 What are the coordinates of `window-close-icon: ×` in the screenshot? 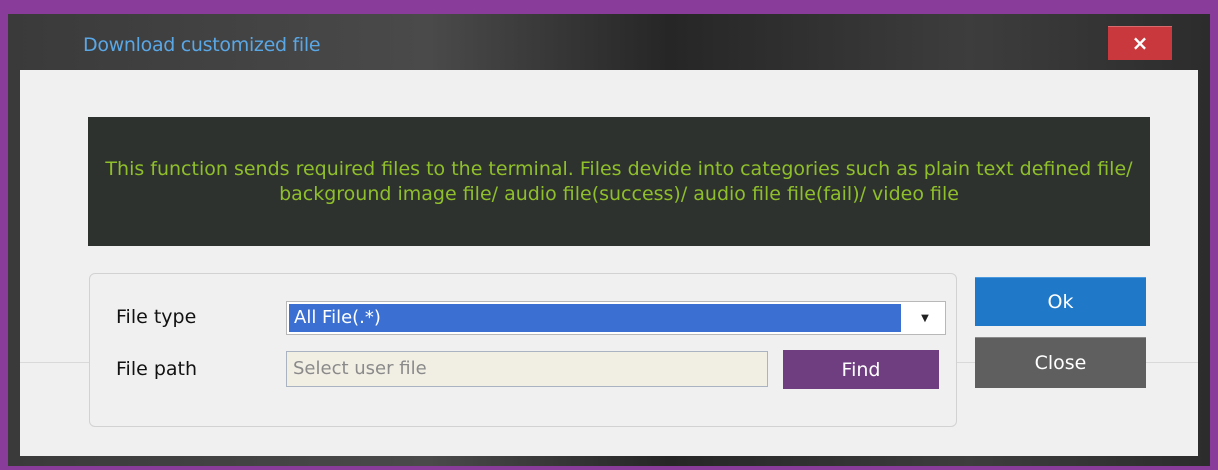 It's located at (1140, 43).